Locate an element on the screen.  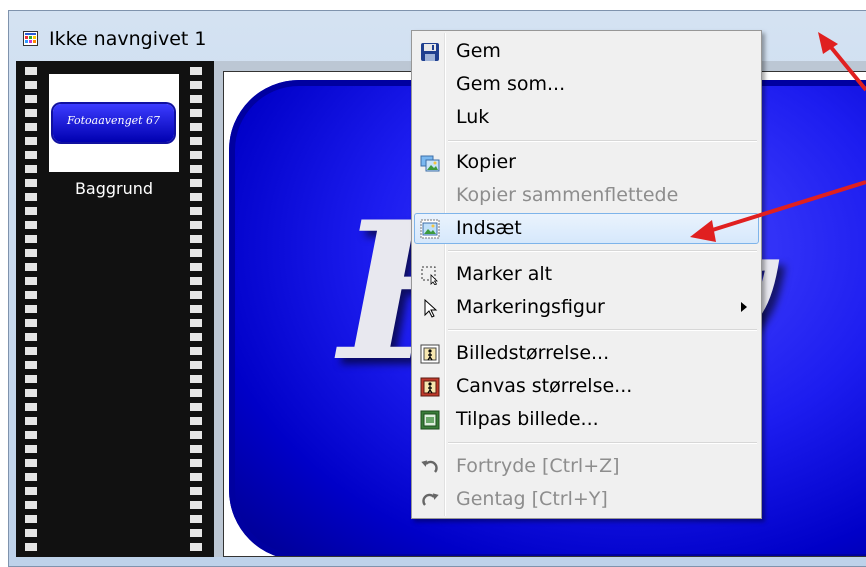
menu-item-selection-shape: Markeringsfigur is located at coordinates (586, 307).